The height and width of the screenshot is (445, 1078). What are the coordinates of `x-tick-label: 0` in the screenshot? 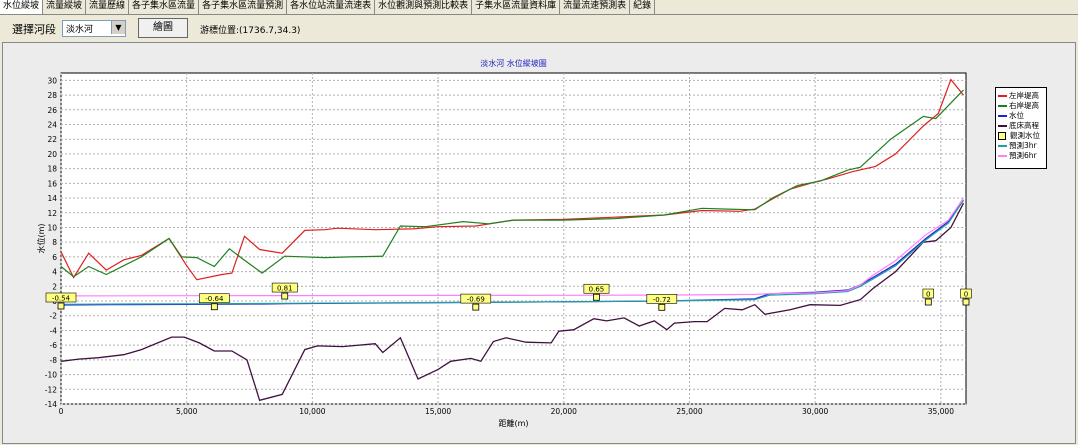 It's located at (61, 411).